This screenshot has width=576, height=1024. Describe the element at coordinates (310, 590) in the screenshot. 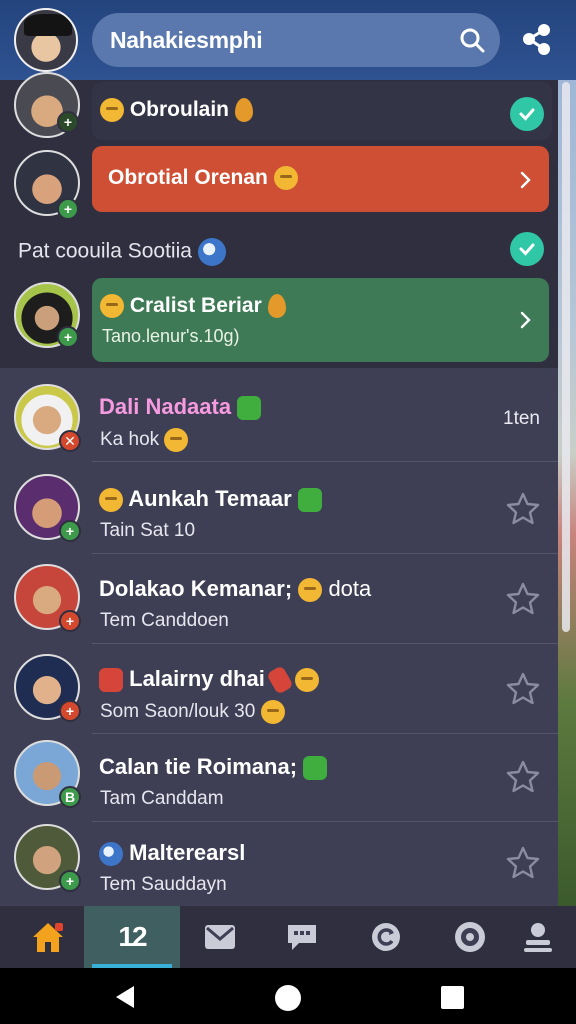

I see `surprised-emoji-icon` at that location.